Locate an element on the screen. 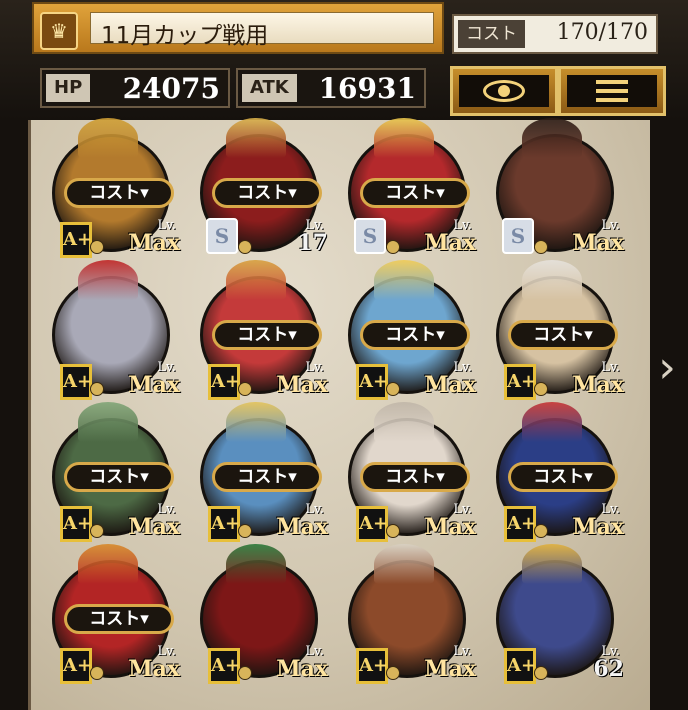 Image resolution: width=688 pixels, height=710 pixels. crown-icon: ♛ is located at coordinates (59, 31).